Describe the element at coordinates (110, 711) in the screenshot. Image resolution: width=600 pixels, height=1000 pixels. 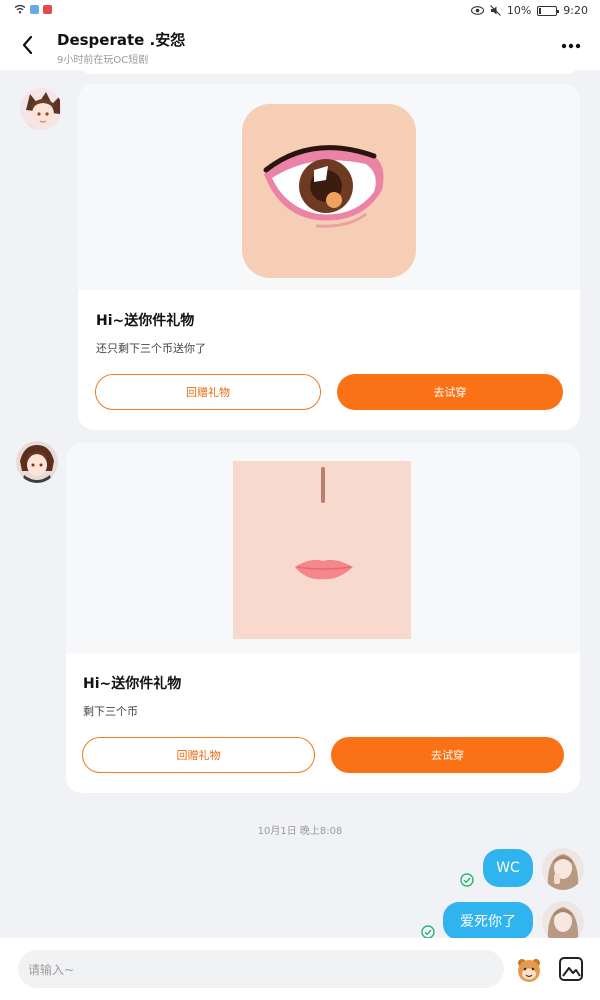
I see `gift-message: 剩下三个币` at that location.